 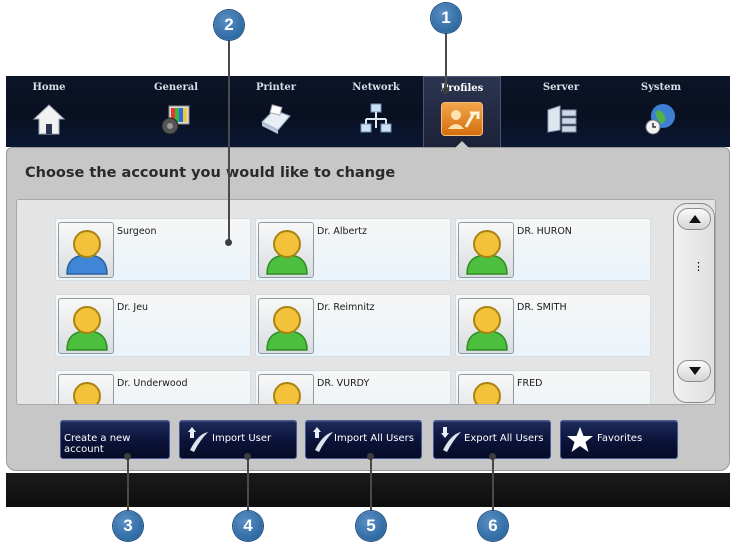 What do you see at coordinates (376, 87) in the screenshot?
I see `nav-network-label: Network` at bounding box center [376, 87].